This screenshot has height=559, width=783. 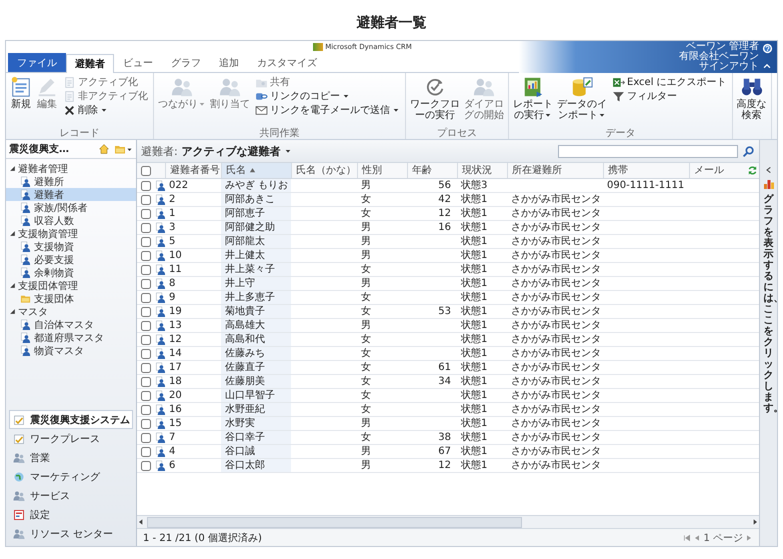 What do you see at coordinates (767, 66) in the screenshot?
I see `collapse-icon` at bounding box center [767, 66].